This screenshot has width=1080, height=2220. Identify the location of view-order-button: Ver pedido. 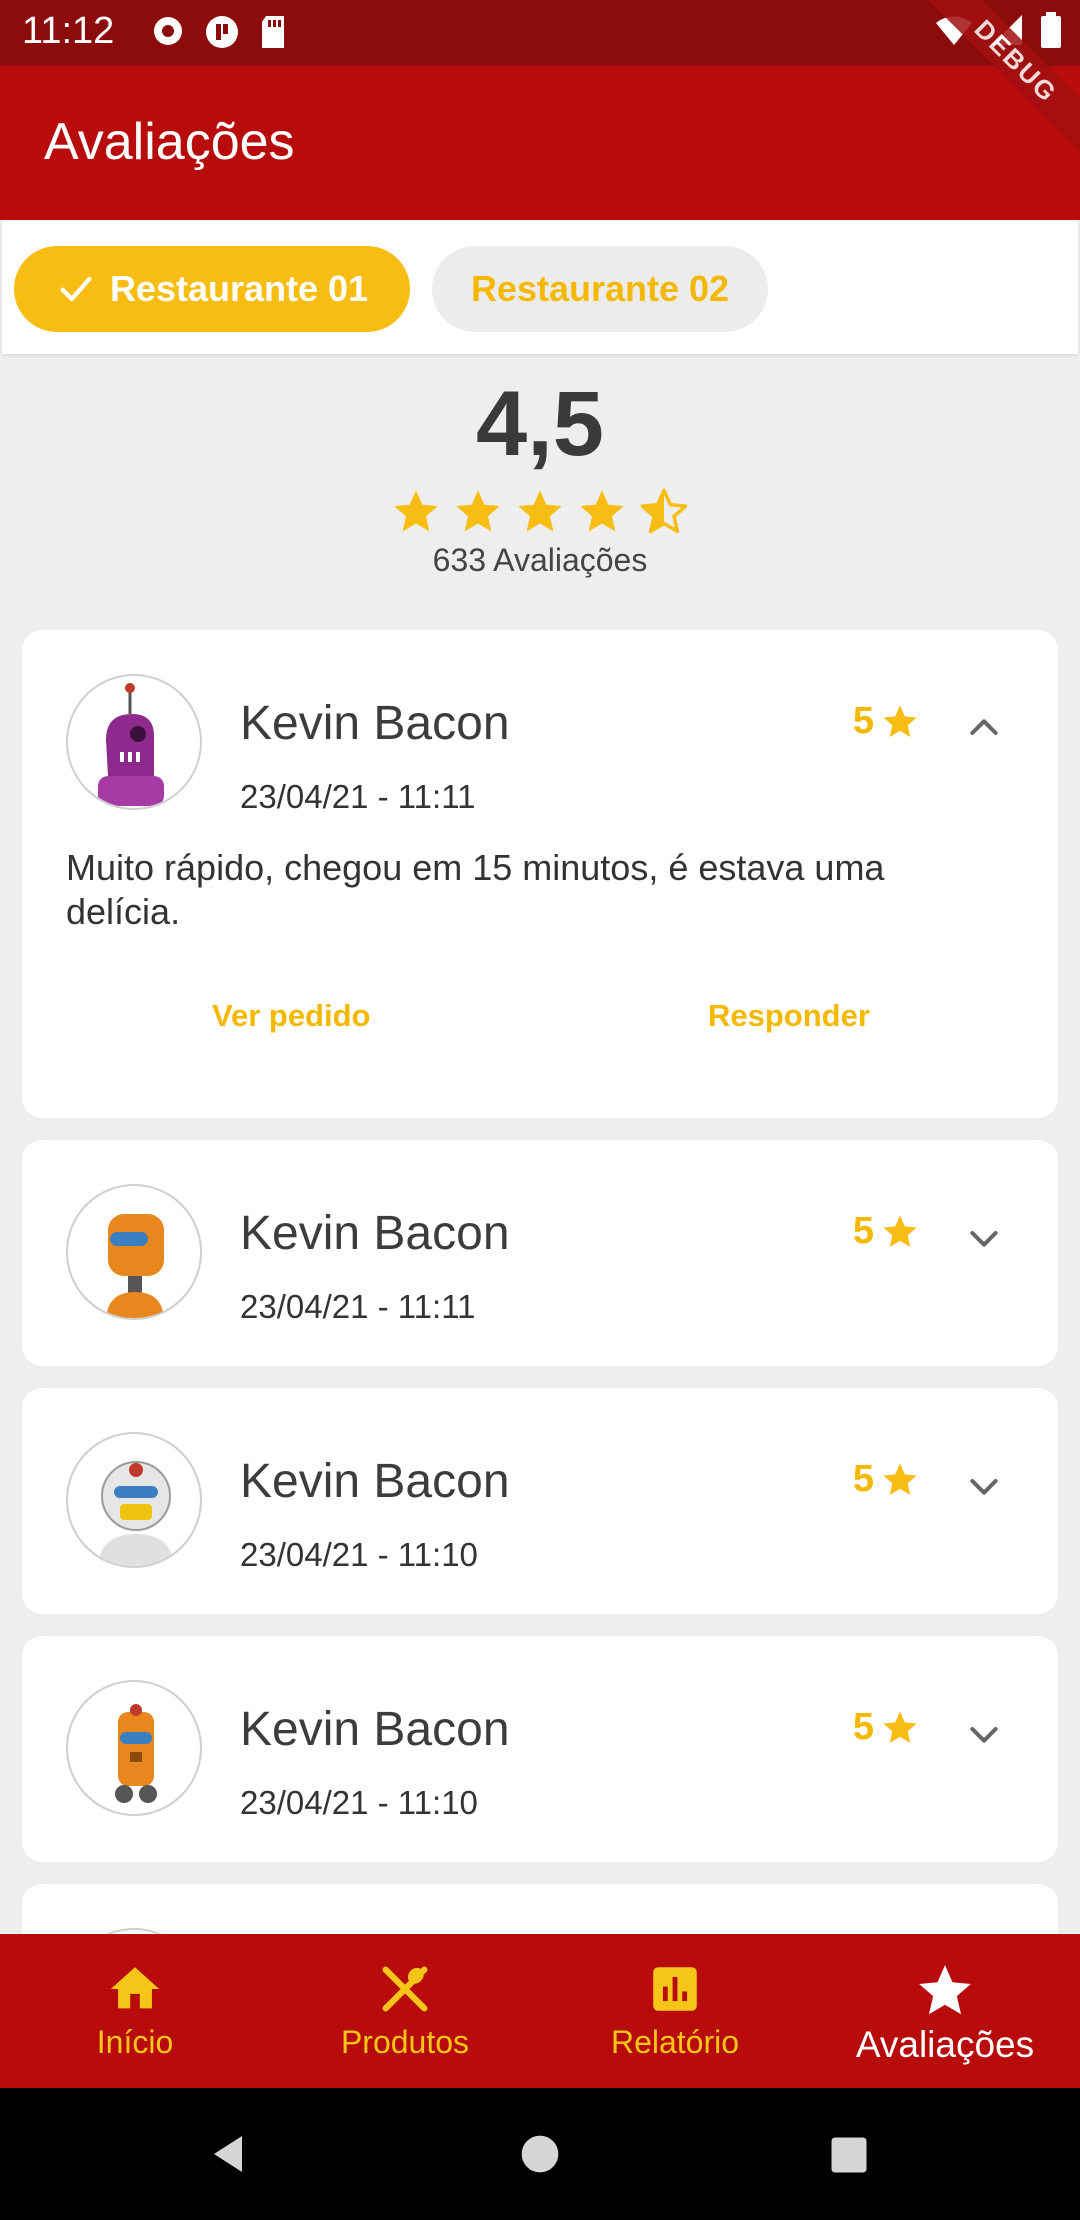
(291, 1016).